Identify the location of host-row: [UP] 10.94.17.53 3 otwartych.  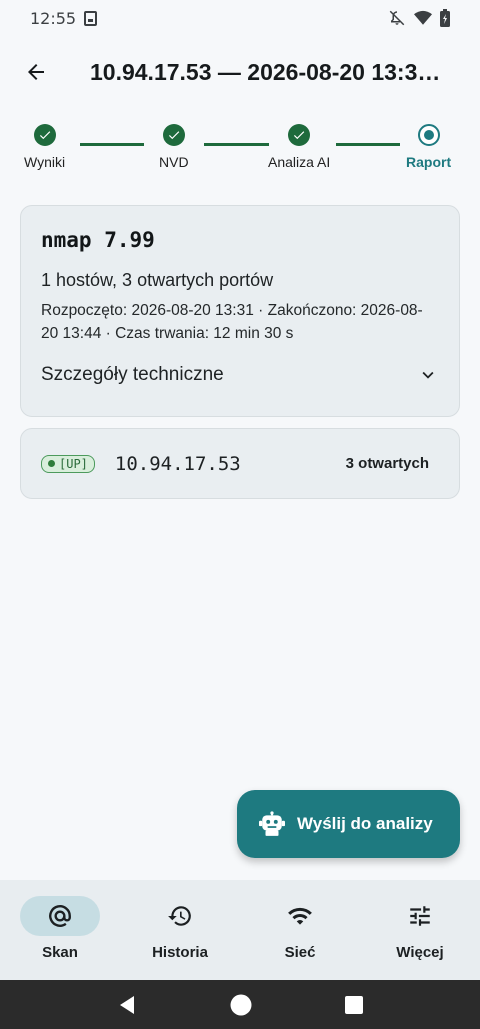
(240, 463).